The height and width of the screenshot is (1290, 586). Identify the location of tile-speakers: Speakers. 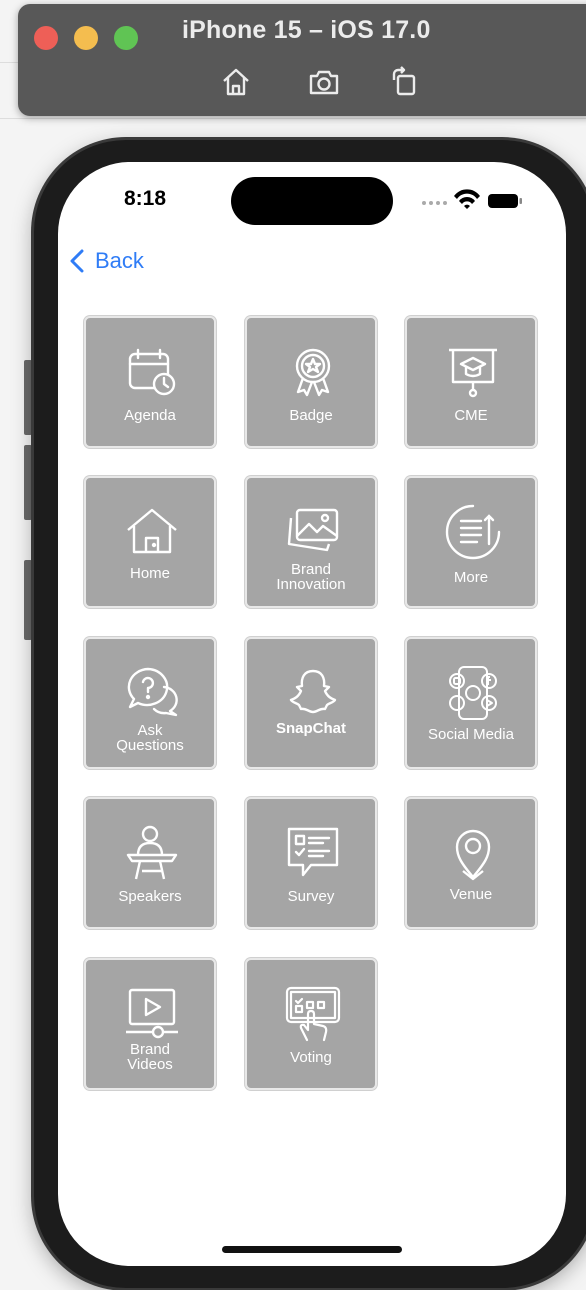
(150, 863).